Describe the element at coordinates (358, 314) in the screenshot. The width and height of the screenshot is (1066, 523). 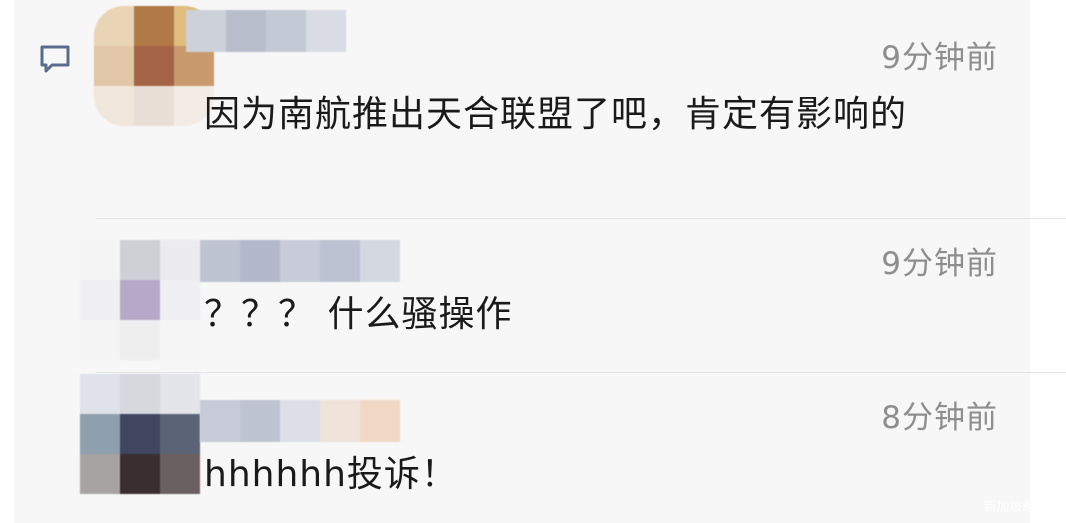
I see `comment-text: ？？？ 什么骚操作` at that location.